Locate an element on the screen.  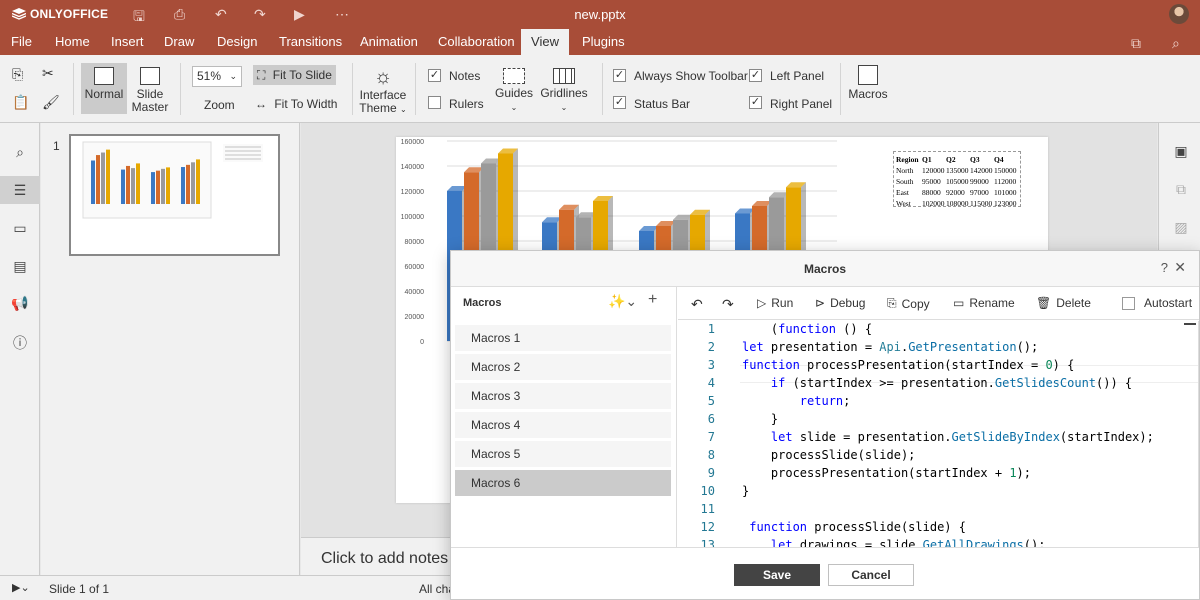
slide-master-label-2: Master is located at coordinates (150, 107).